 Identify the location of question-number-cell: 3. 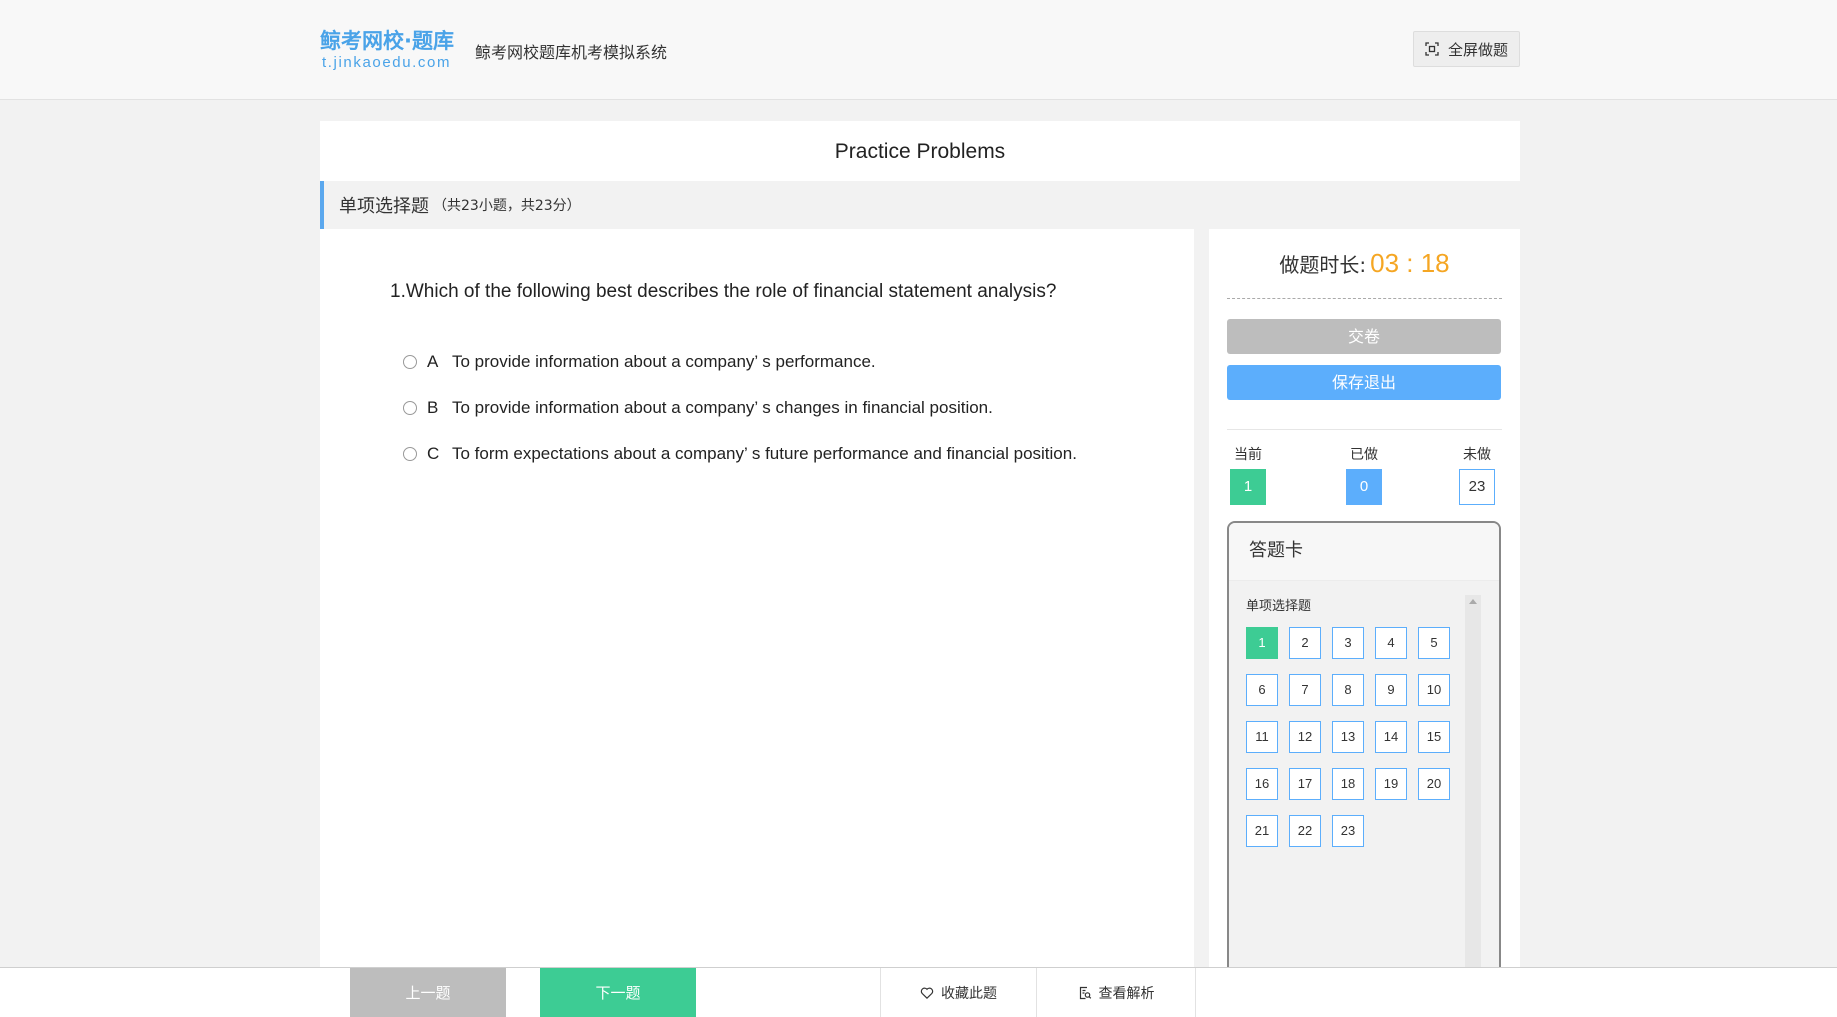
(1348, 643).